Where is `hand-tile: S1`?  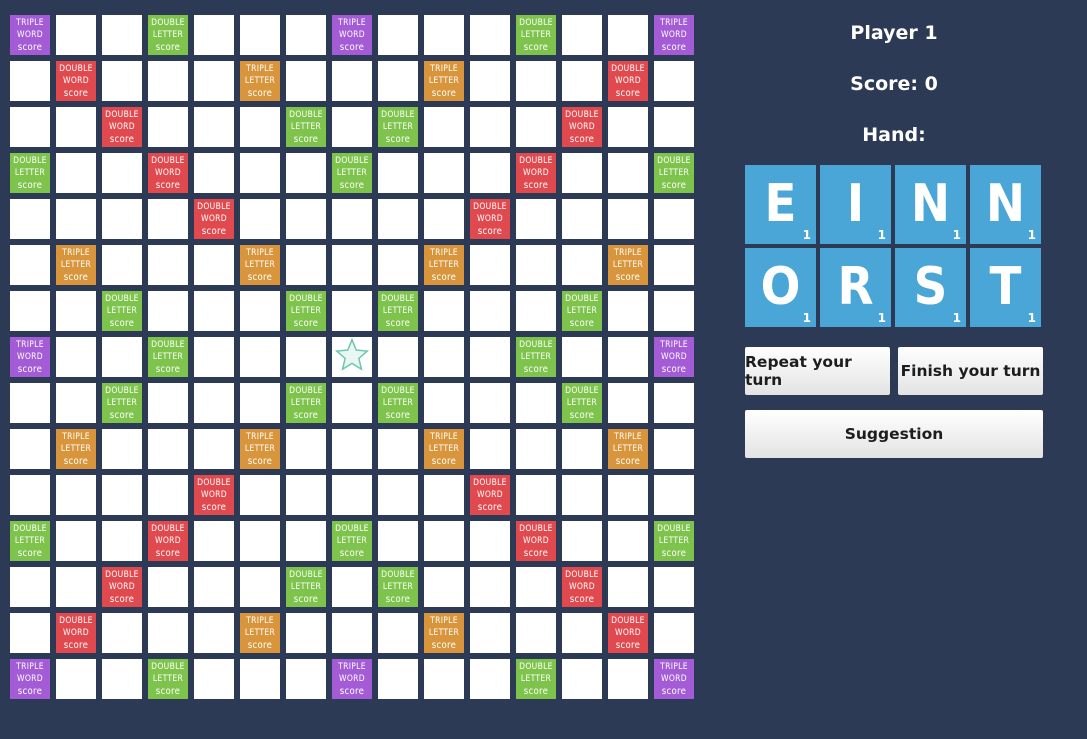
hand-tile: S1 is located at coordinates (930, 287).